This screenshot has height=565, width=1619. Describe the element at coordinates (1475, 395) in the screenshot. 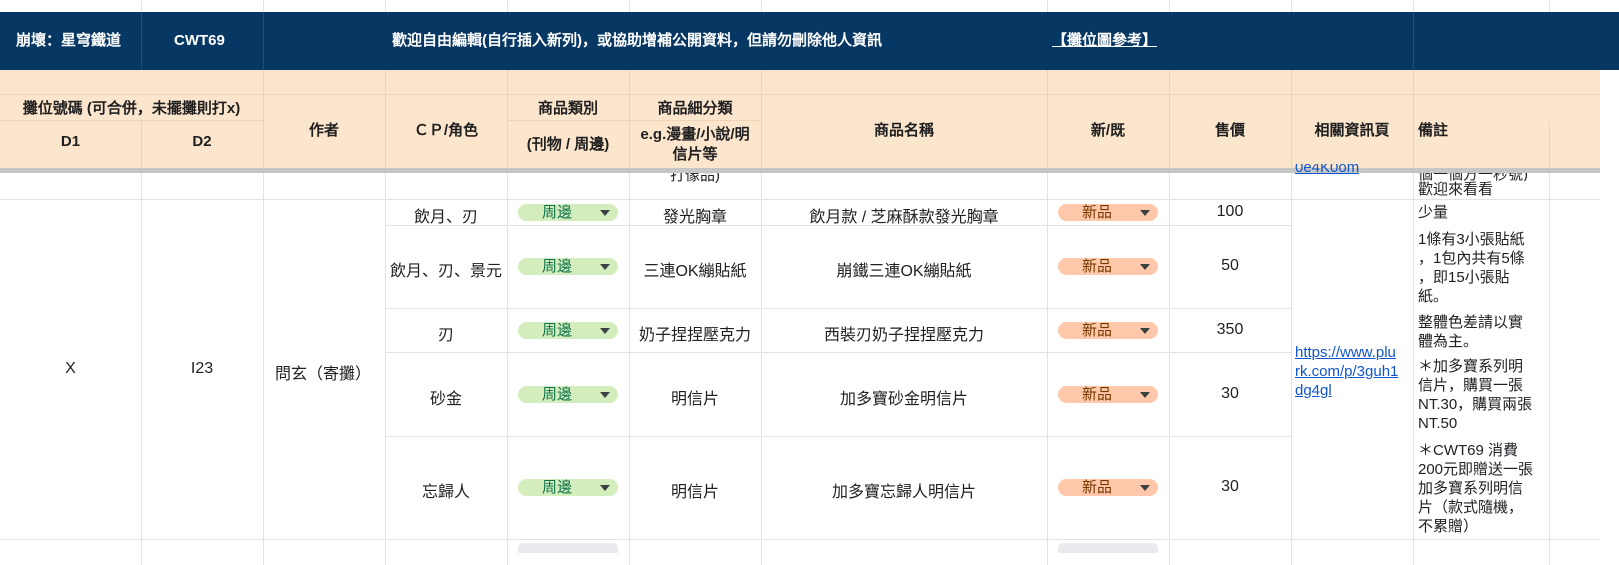

I see `item-remark: ＊加多寶系列明 信片，購買一張 NT.30，購買兩張 NT.50` at that location.